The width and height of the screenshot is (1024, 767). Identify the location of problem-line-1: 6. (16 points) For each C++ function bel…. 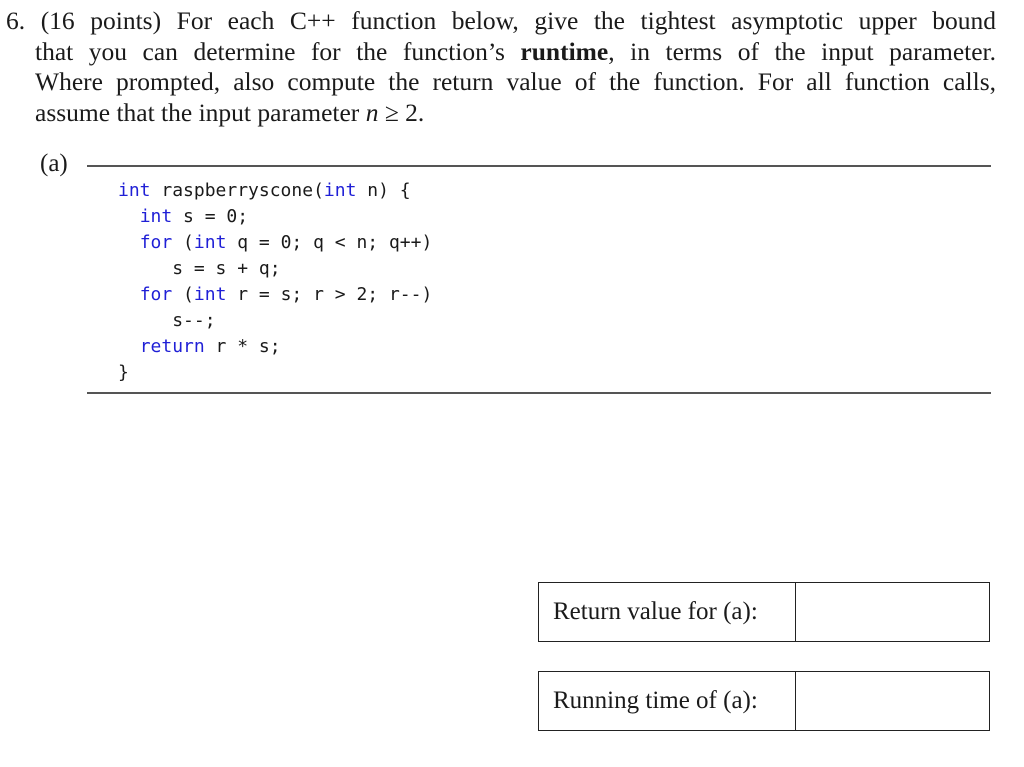
(501, 20).